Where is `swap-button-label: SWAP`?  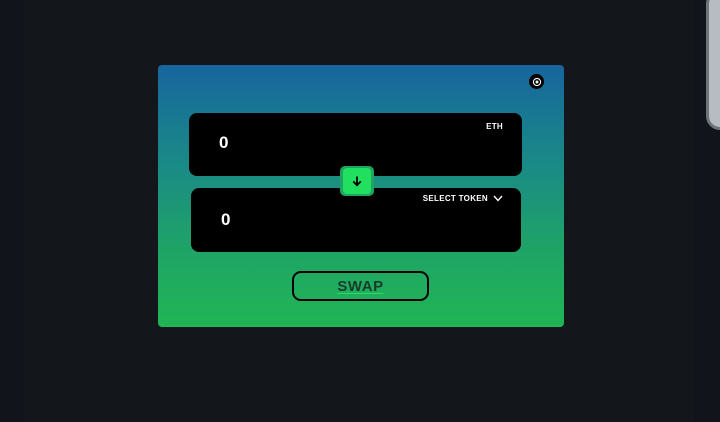 swap-button-label: SWAP is located at coordinates (360, 286).